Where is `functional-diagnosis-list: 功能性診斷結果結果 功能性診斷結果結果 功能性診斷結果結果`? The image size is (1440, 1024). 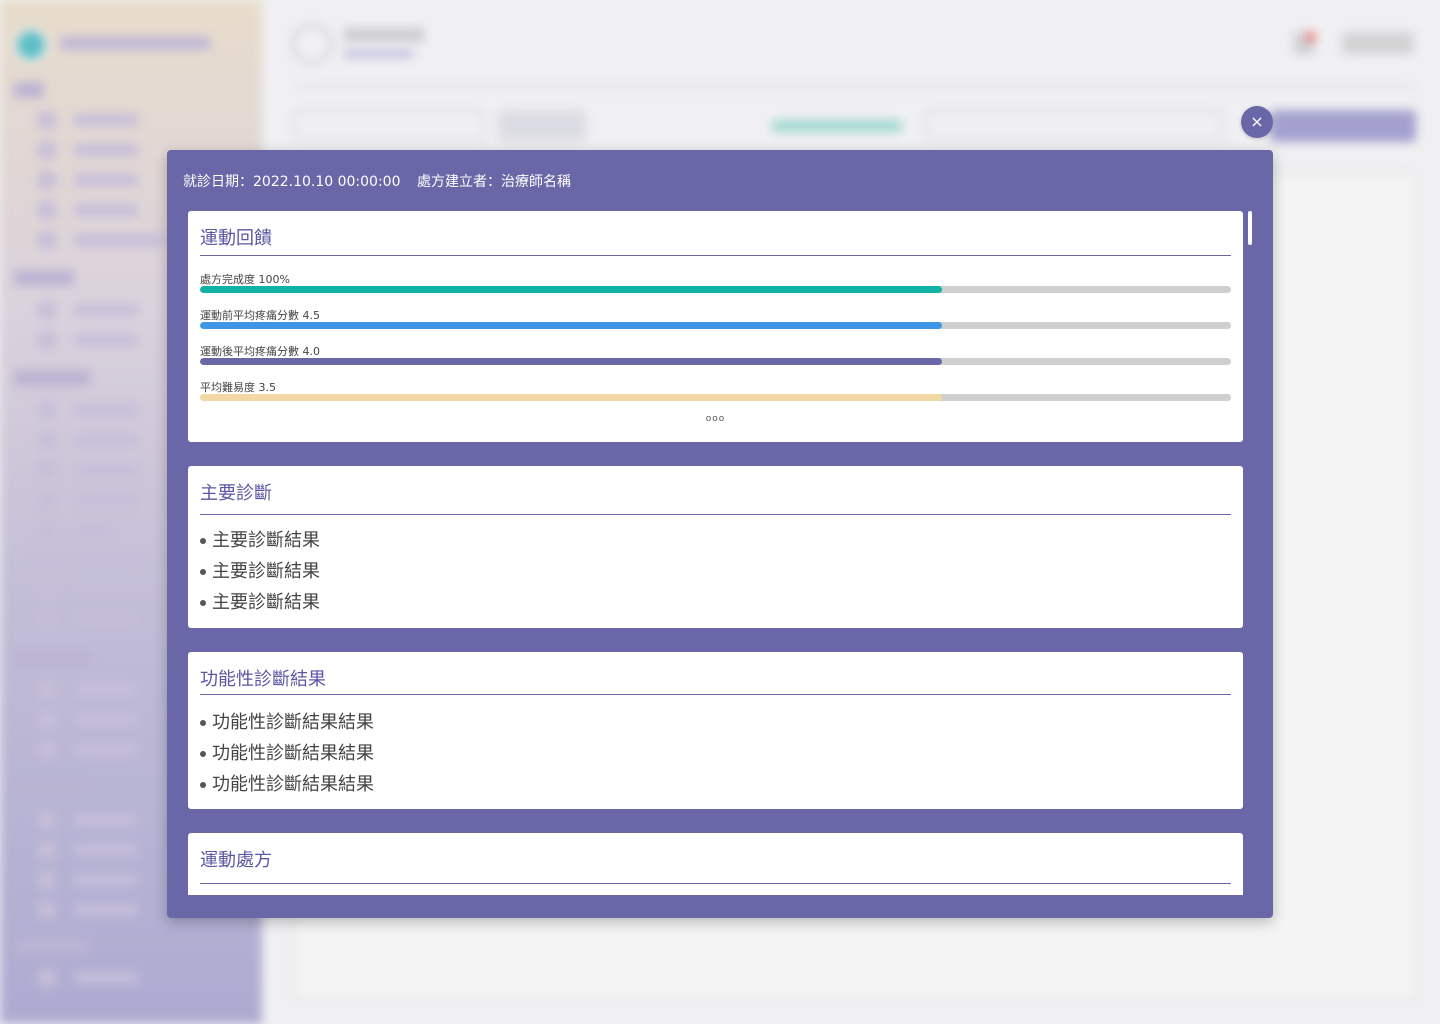 functional-diagnosis-list: 功能性診斷結果結果 功能性診斷結果結果 功能性診斷結果結果 is located at coordinates (287, 753).